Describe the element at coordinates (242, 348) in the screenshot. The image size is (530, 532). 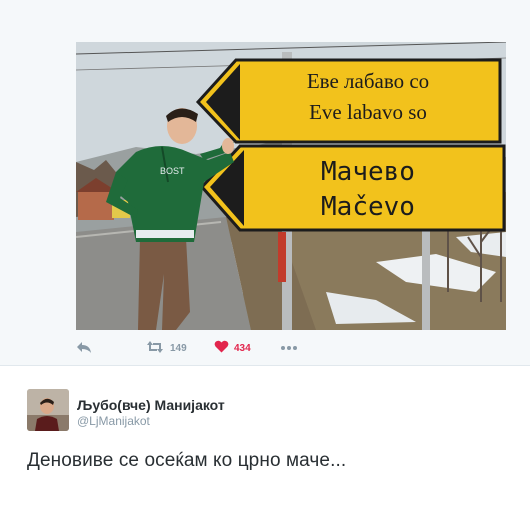
I see `like-count: 434` at that location.